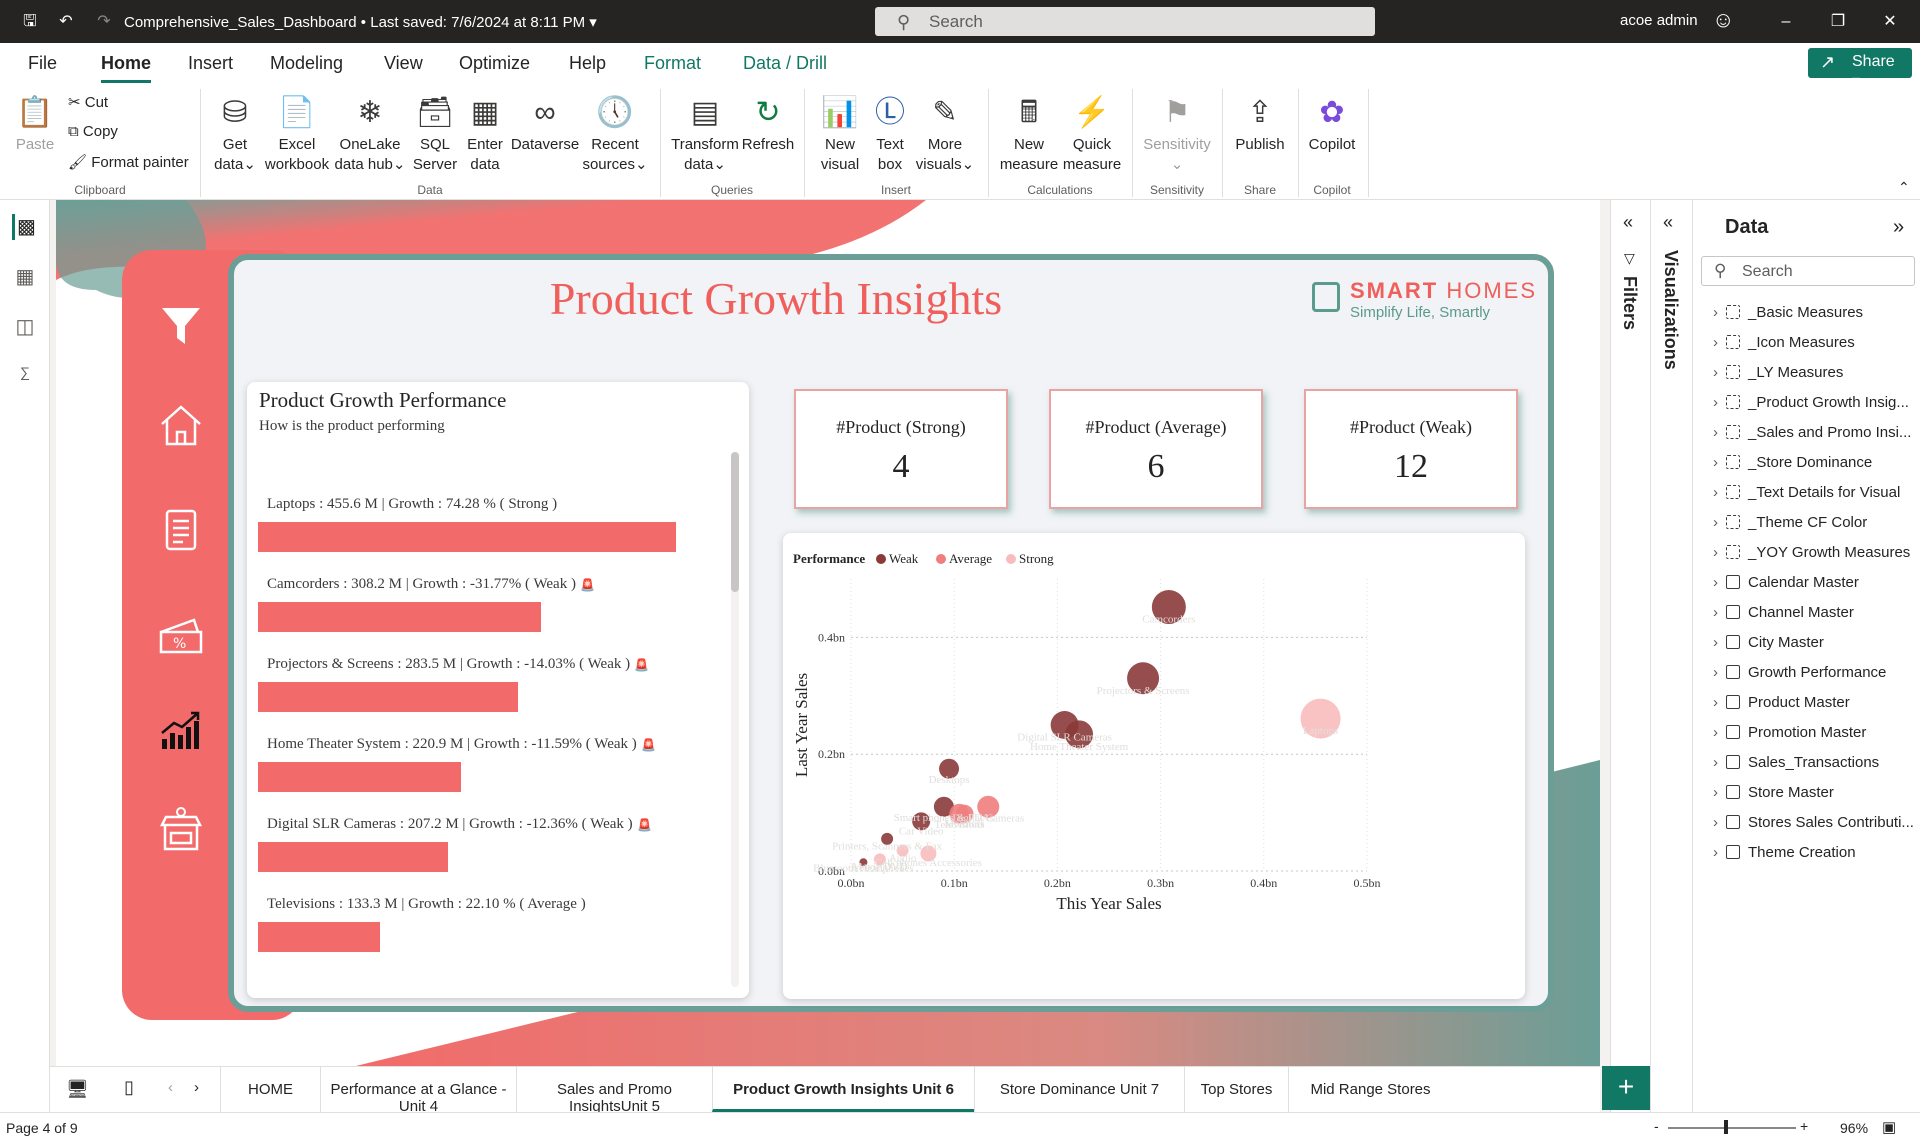  What do you see at coordinates (890, 133) in the screenshot?
I see `text-box-button: Ⓛ Text box` at bounding box center [890, 133].